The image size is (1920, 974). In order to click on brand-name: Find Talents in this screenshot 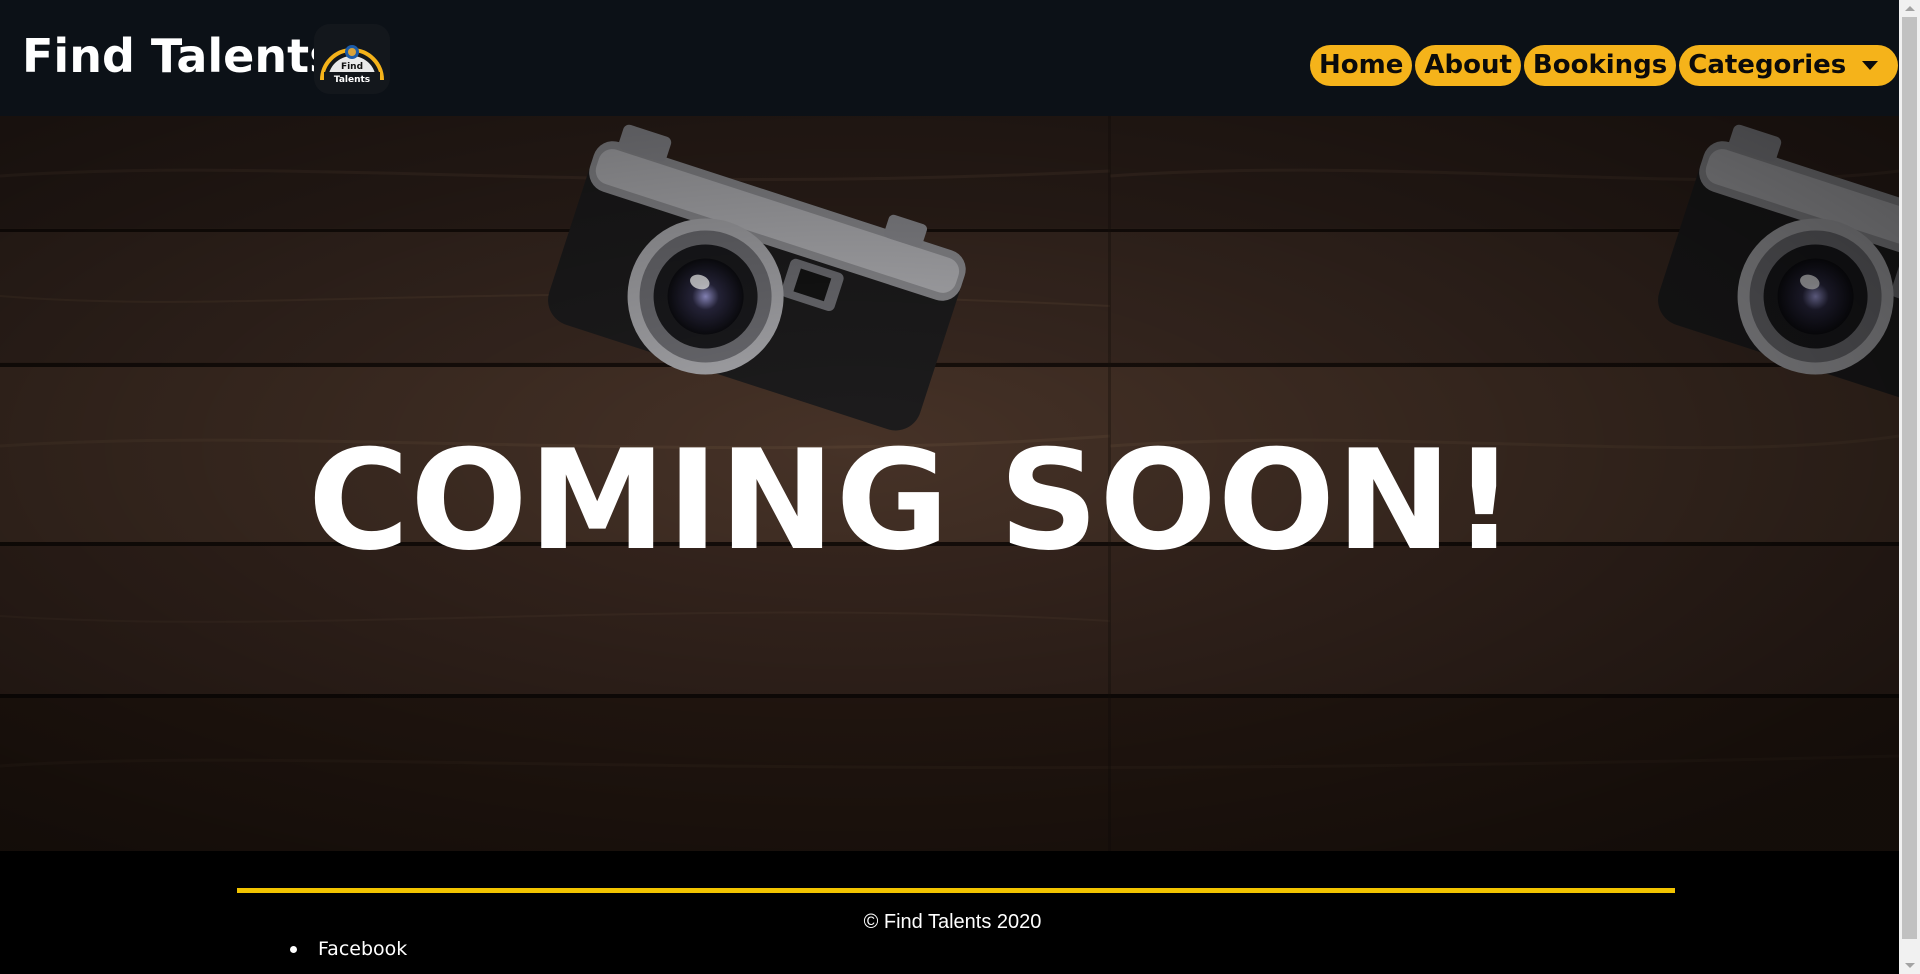, I will do `click(179, 56)`.